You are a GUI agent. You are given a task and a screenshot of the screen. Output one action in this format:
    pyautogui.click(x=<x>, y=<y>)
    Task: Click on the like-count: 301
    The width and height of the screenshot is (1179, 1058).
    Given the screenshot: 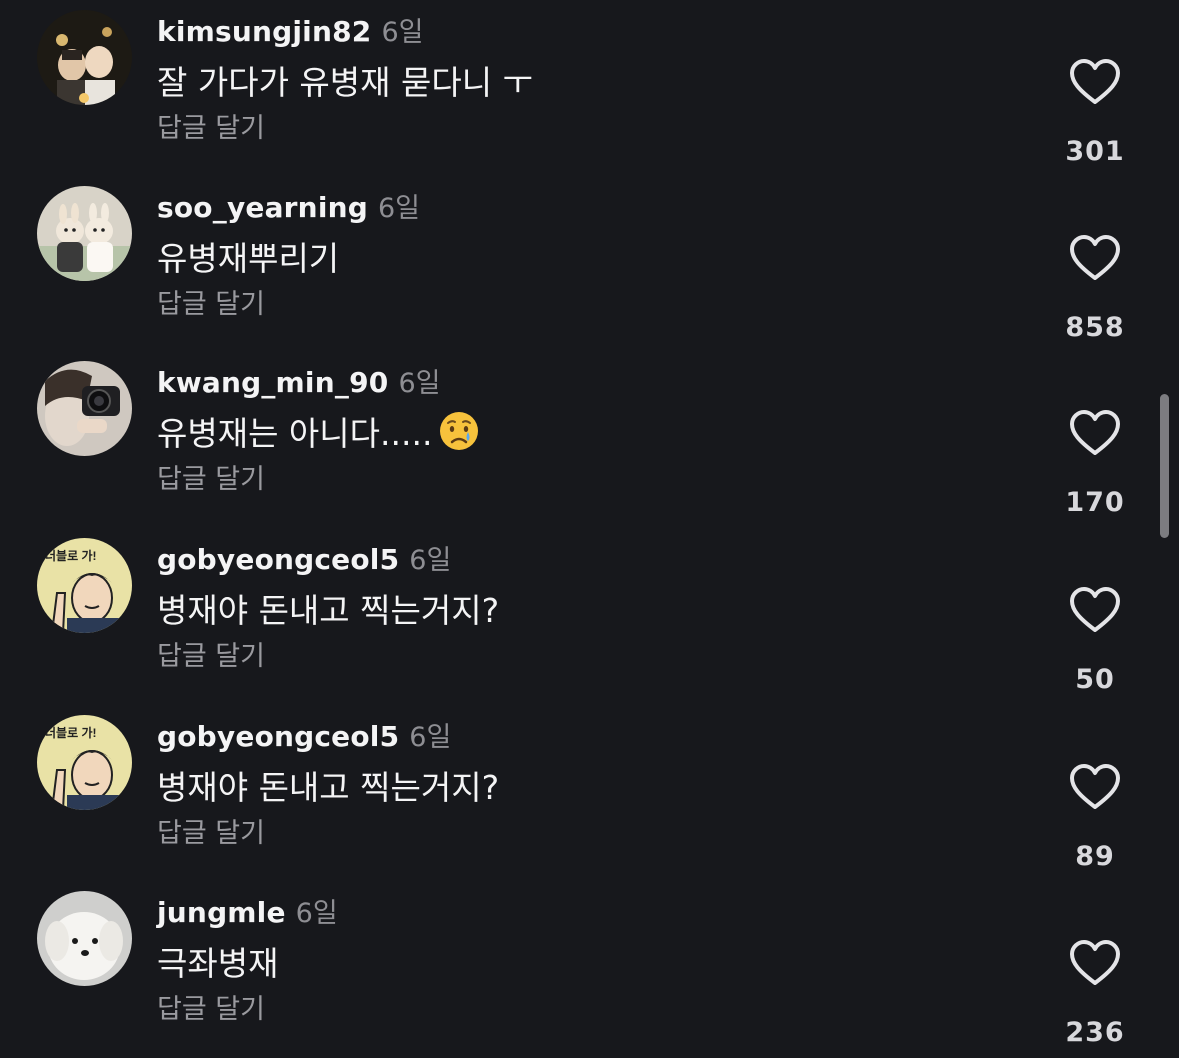 What is the action you would take?
    pyautogui.click(x=1095, y=151)
    